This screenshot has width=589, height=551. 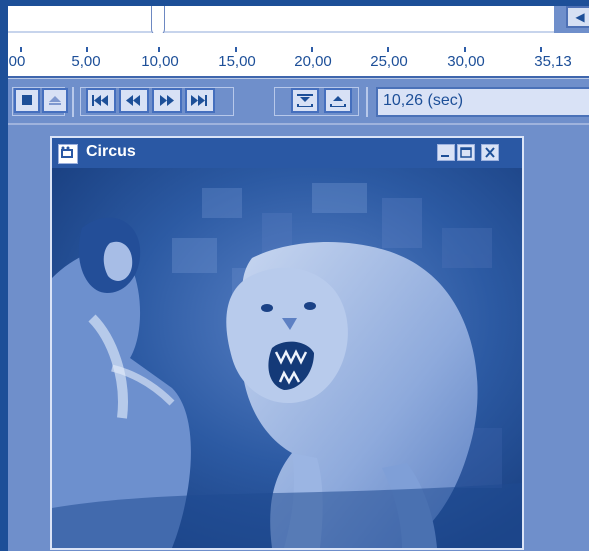 What do you see at coordinates (17, 61) in the screenshot?
I see `tick-label: 00` at bounding box center [17, 61].